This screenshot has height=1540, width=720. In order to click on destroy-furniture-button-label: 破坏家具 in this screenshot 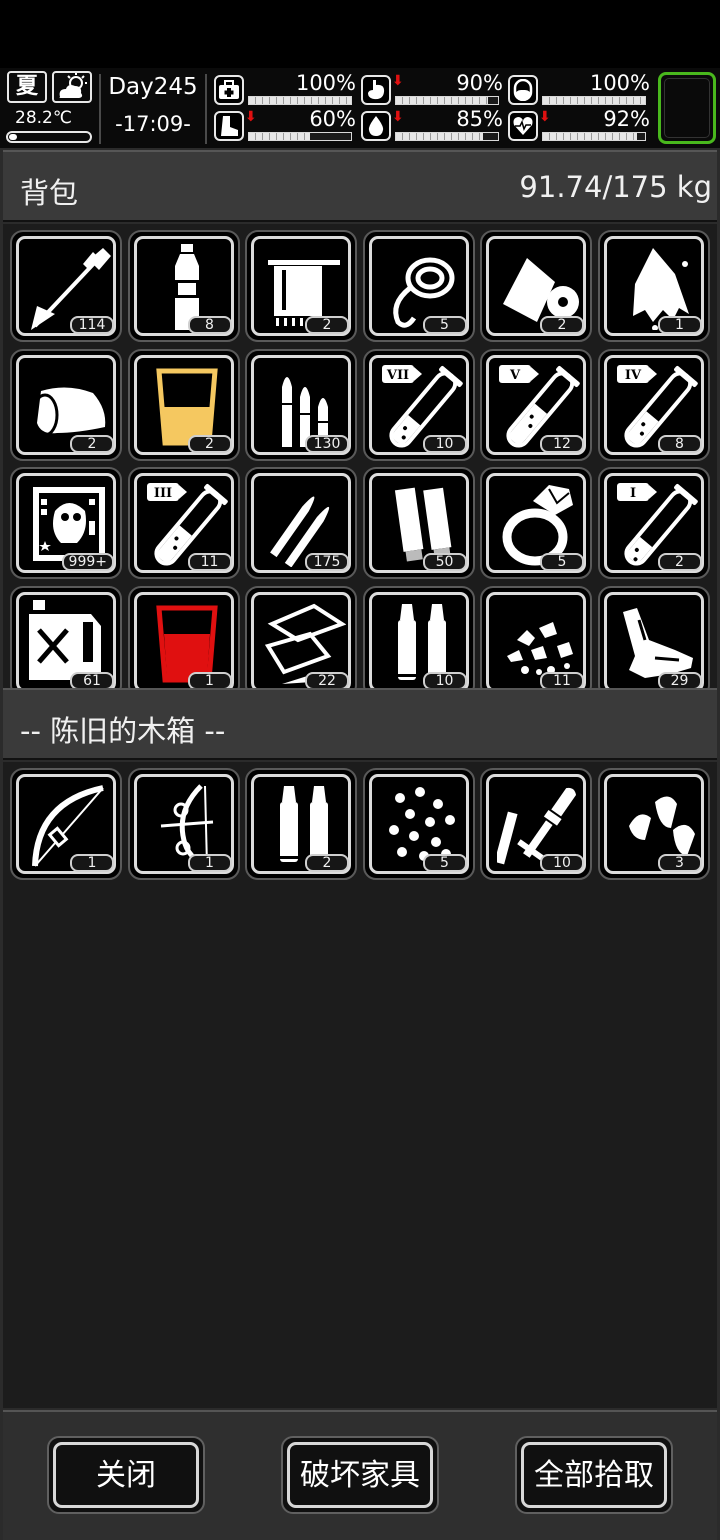, I will do `click(360, 1475)`.